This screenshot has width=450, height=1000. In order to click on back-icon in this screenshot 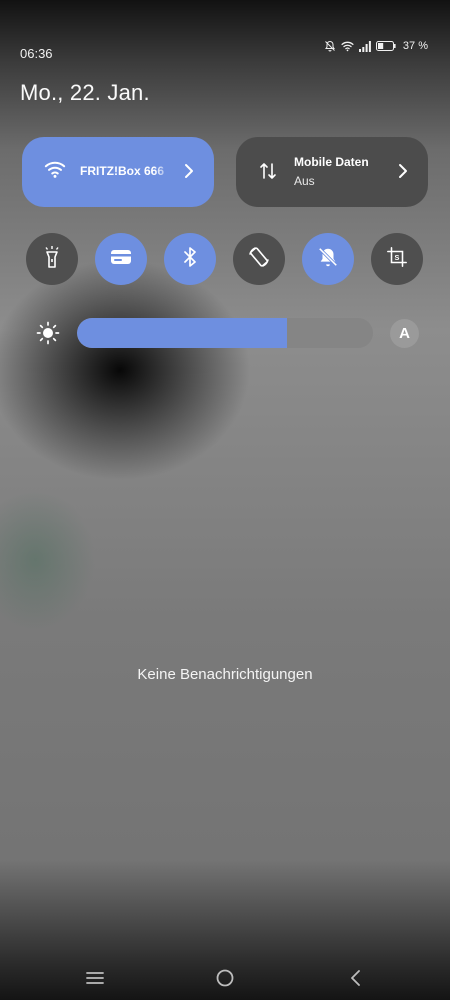, I will do `click(355, 980)`.